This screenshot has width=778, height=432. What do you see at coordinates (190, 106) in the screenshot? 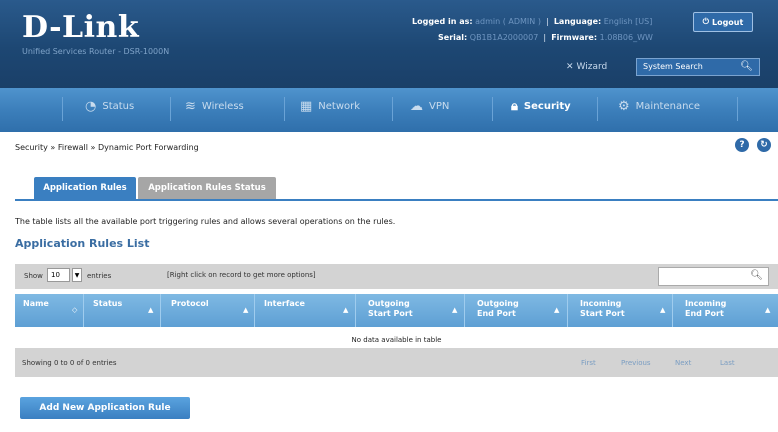
I see `wifi-icon: ≋` at bounding box center [190, 106].